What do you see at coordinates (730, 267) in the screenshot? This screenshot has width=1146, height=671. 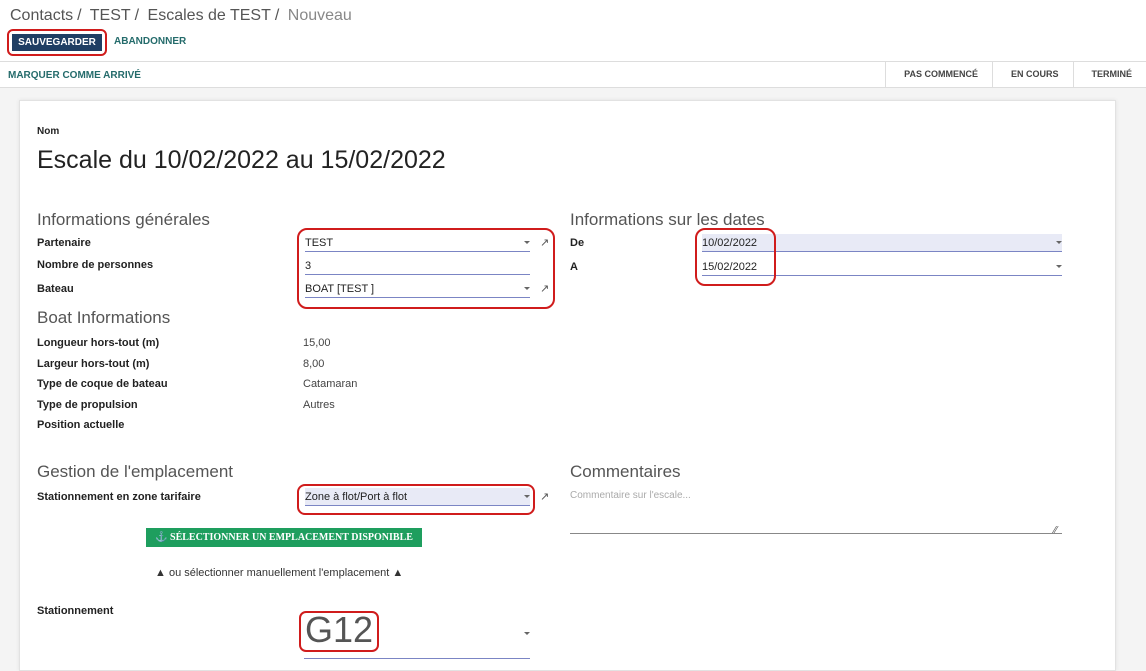 I see `to-date-value: 15/02/2022` at bounding box center [730, 267].